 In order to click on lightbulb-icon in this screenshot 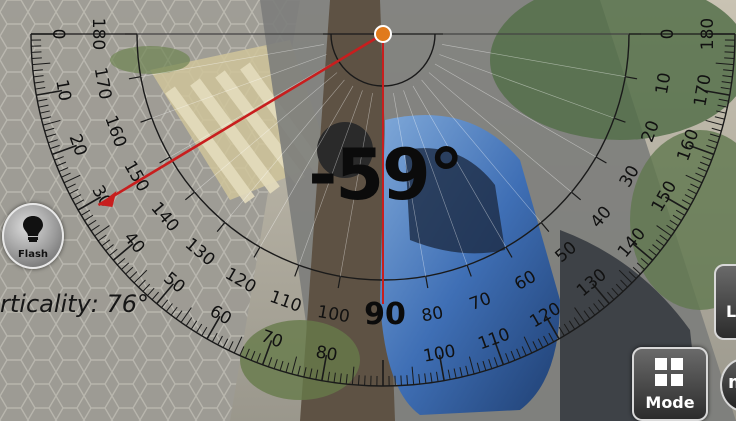, I will do `click(33, 229)`.